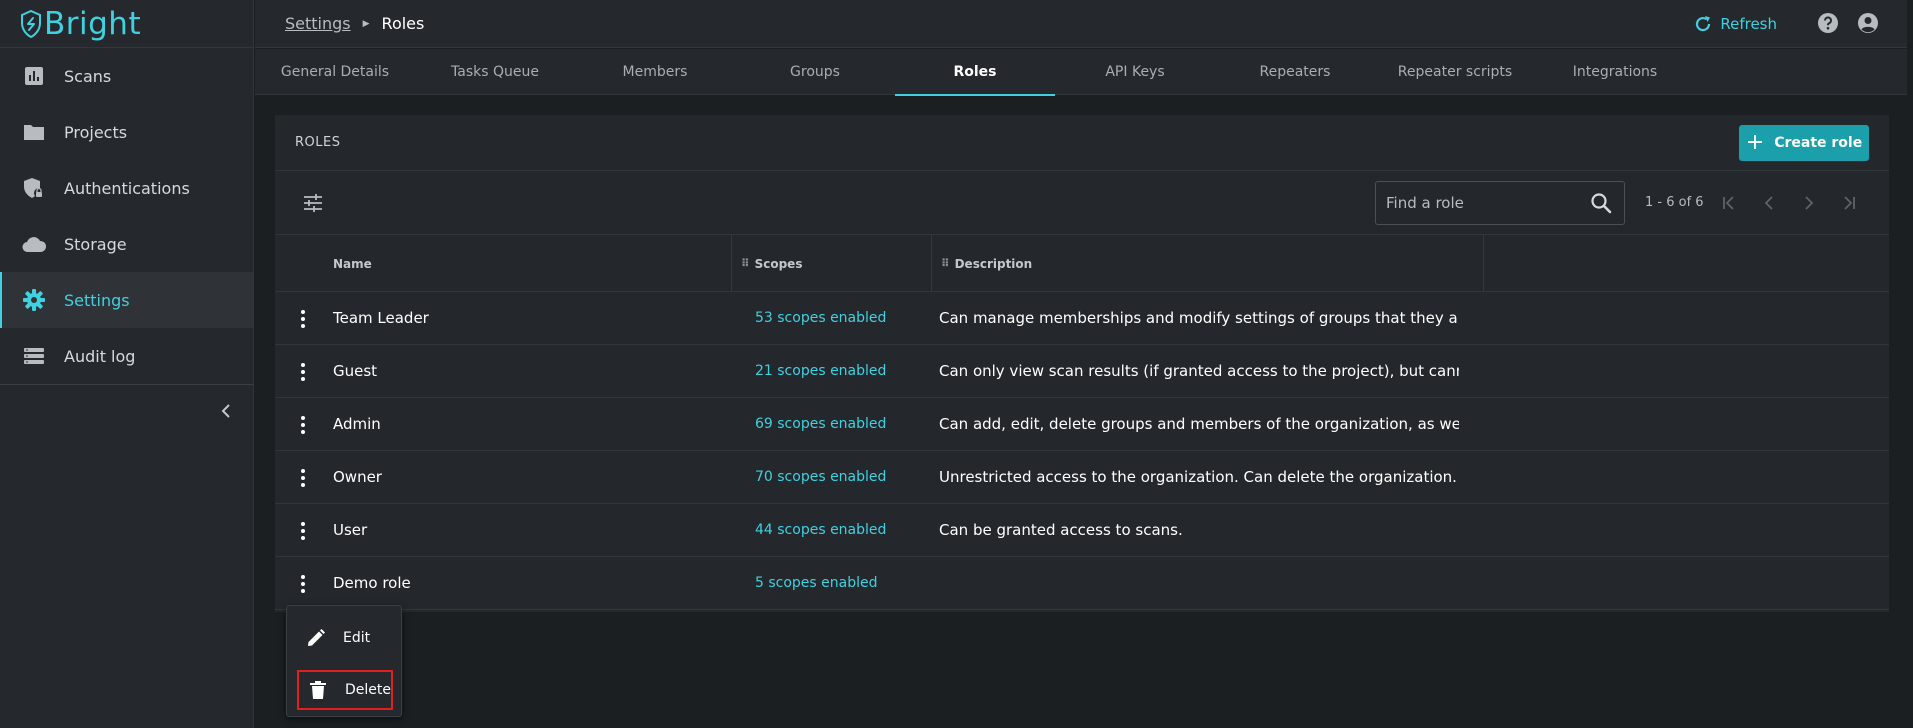 Image resolution: width=1913 pixels, height=728 pixels. I want to click on delete-label: Delete, so click(368, 690).